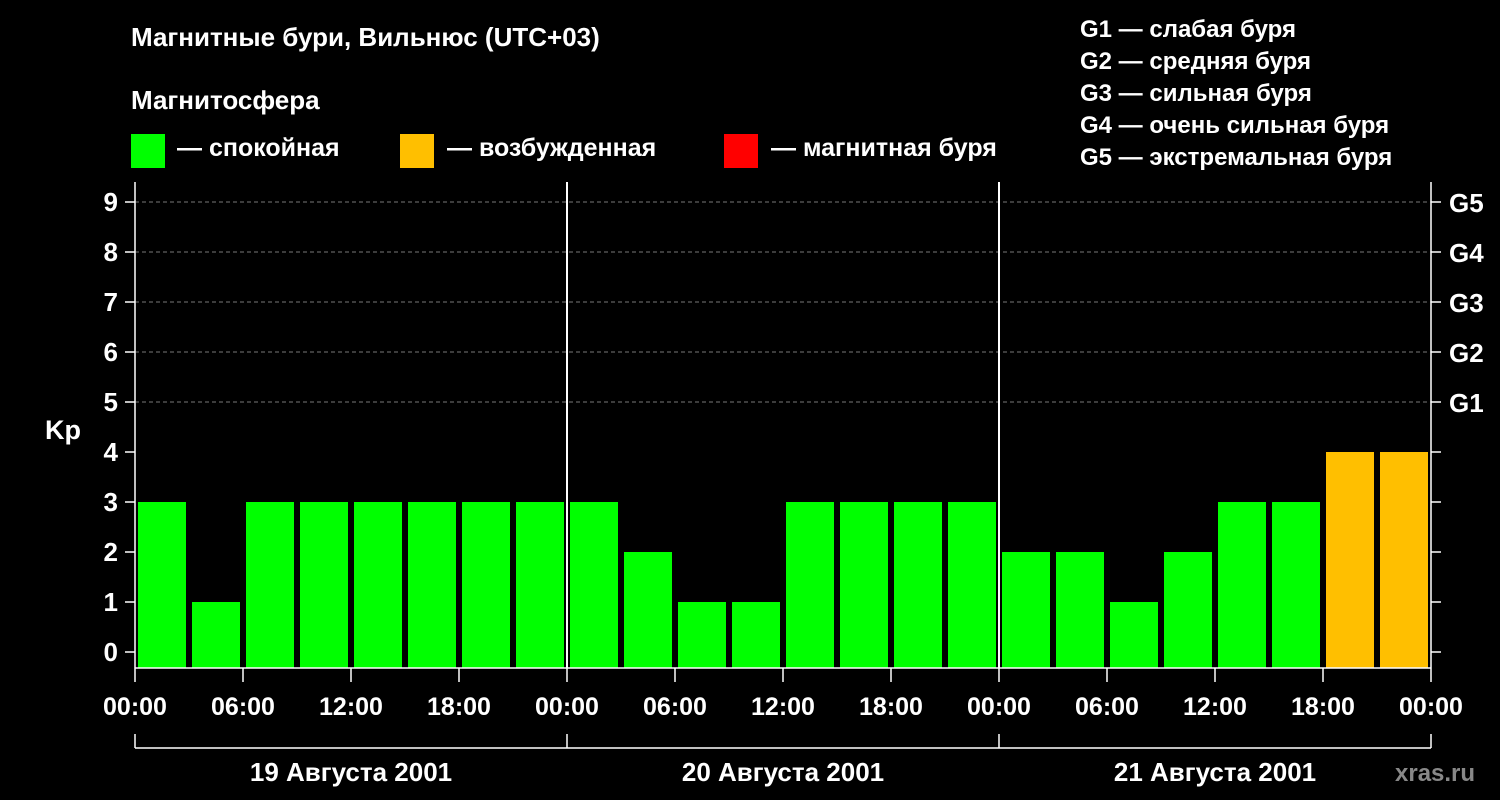 This screenshot has width=1500, height=800. I want to click on y-tick-label-3: 3, so click(111, 502).